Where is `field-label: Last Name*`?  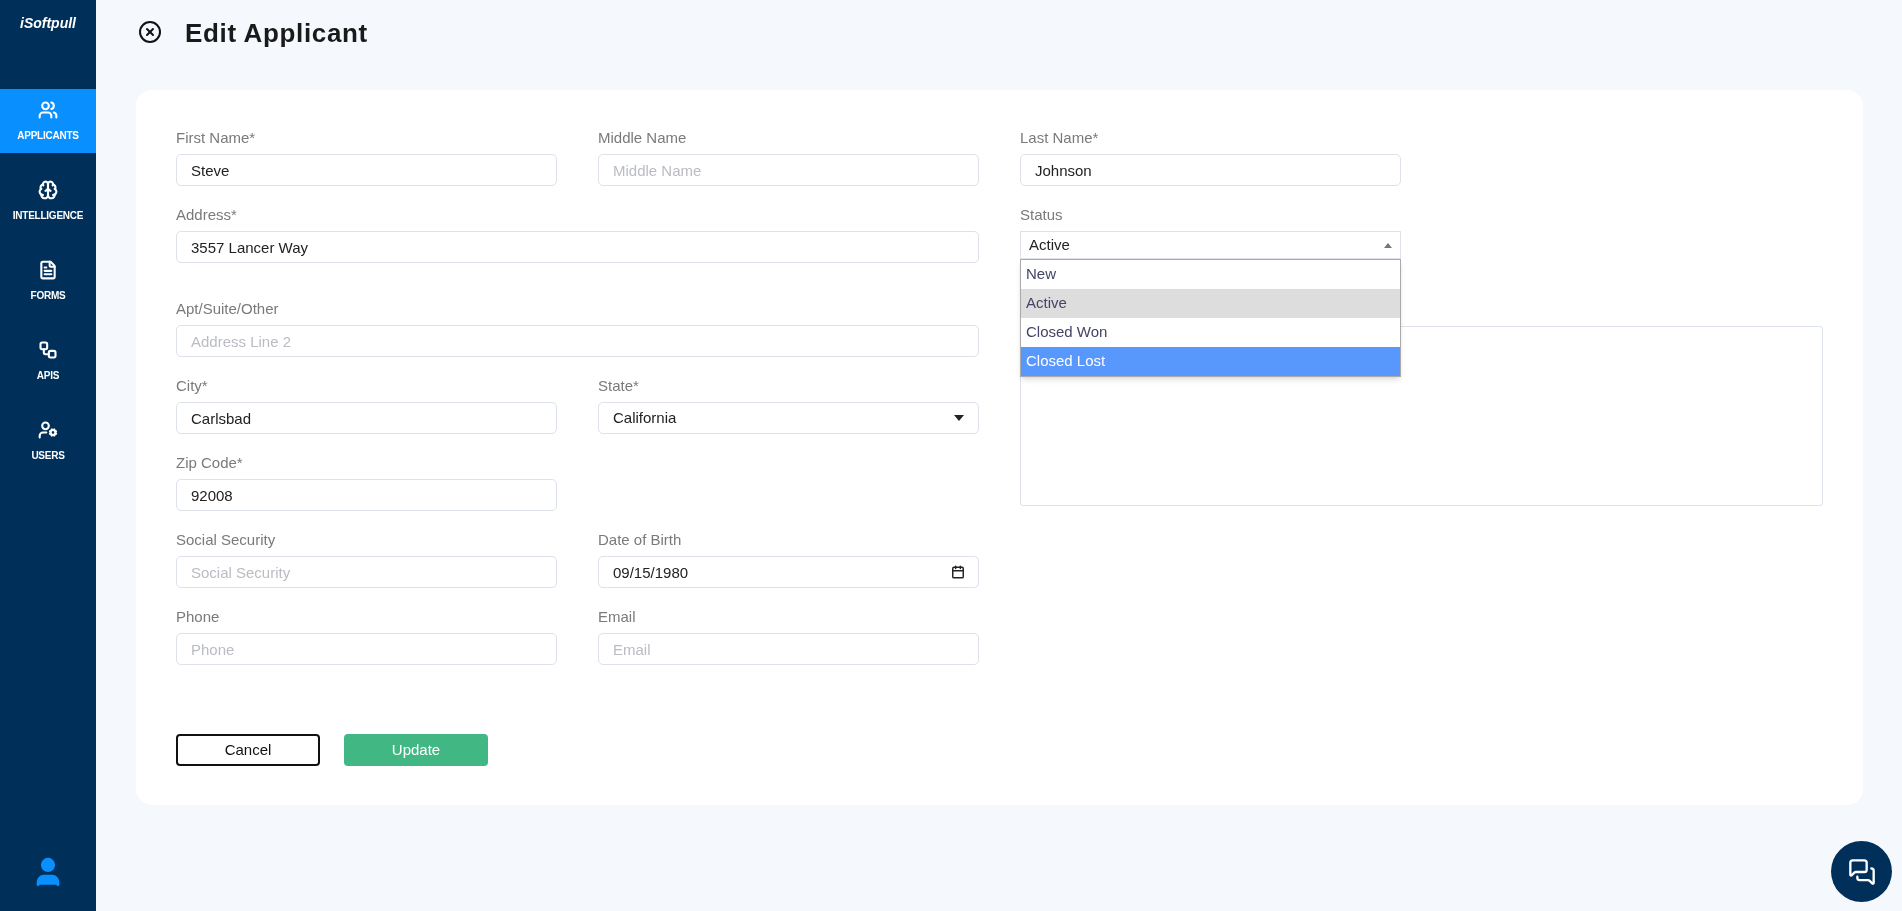 field-label: Last Name* is located at coordinates (1060, 138).